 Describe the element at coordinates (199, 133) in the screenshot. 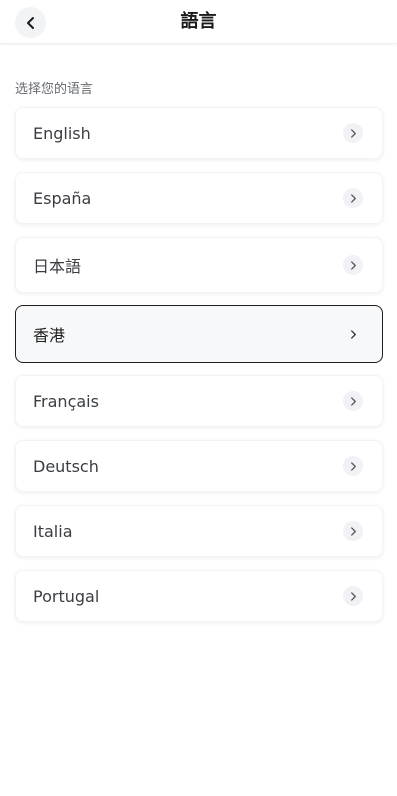

I see `language-item-english: English` at that location.